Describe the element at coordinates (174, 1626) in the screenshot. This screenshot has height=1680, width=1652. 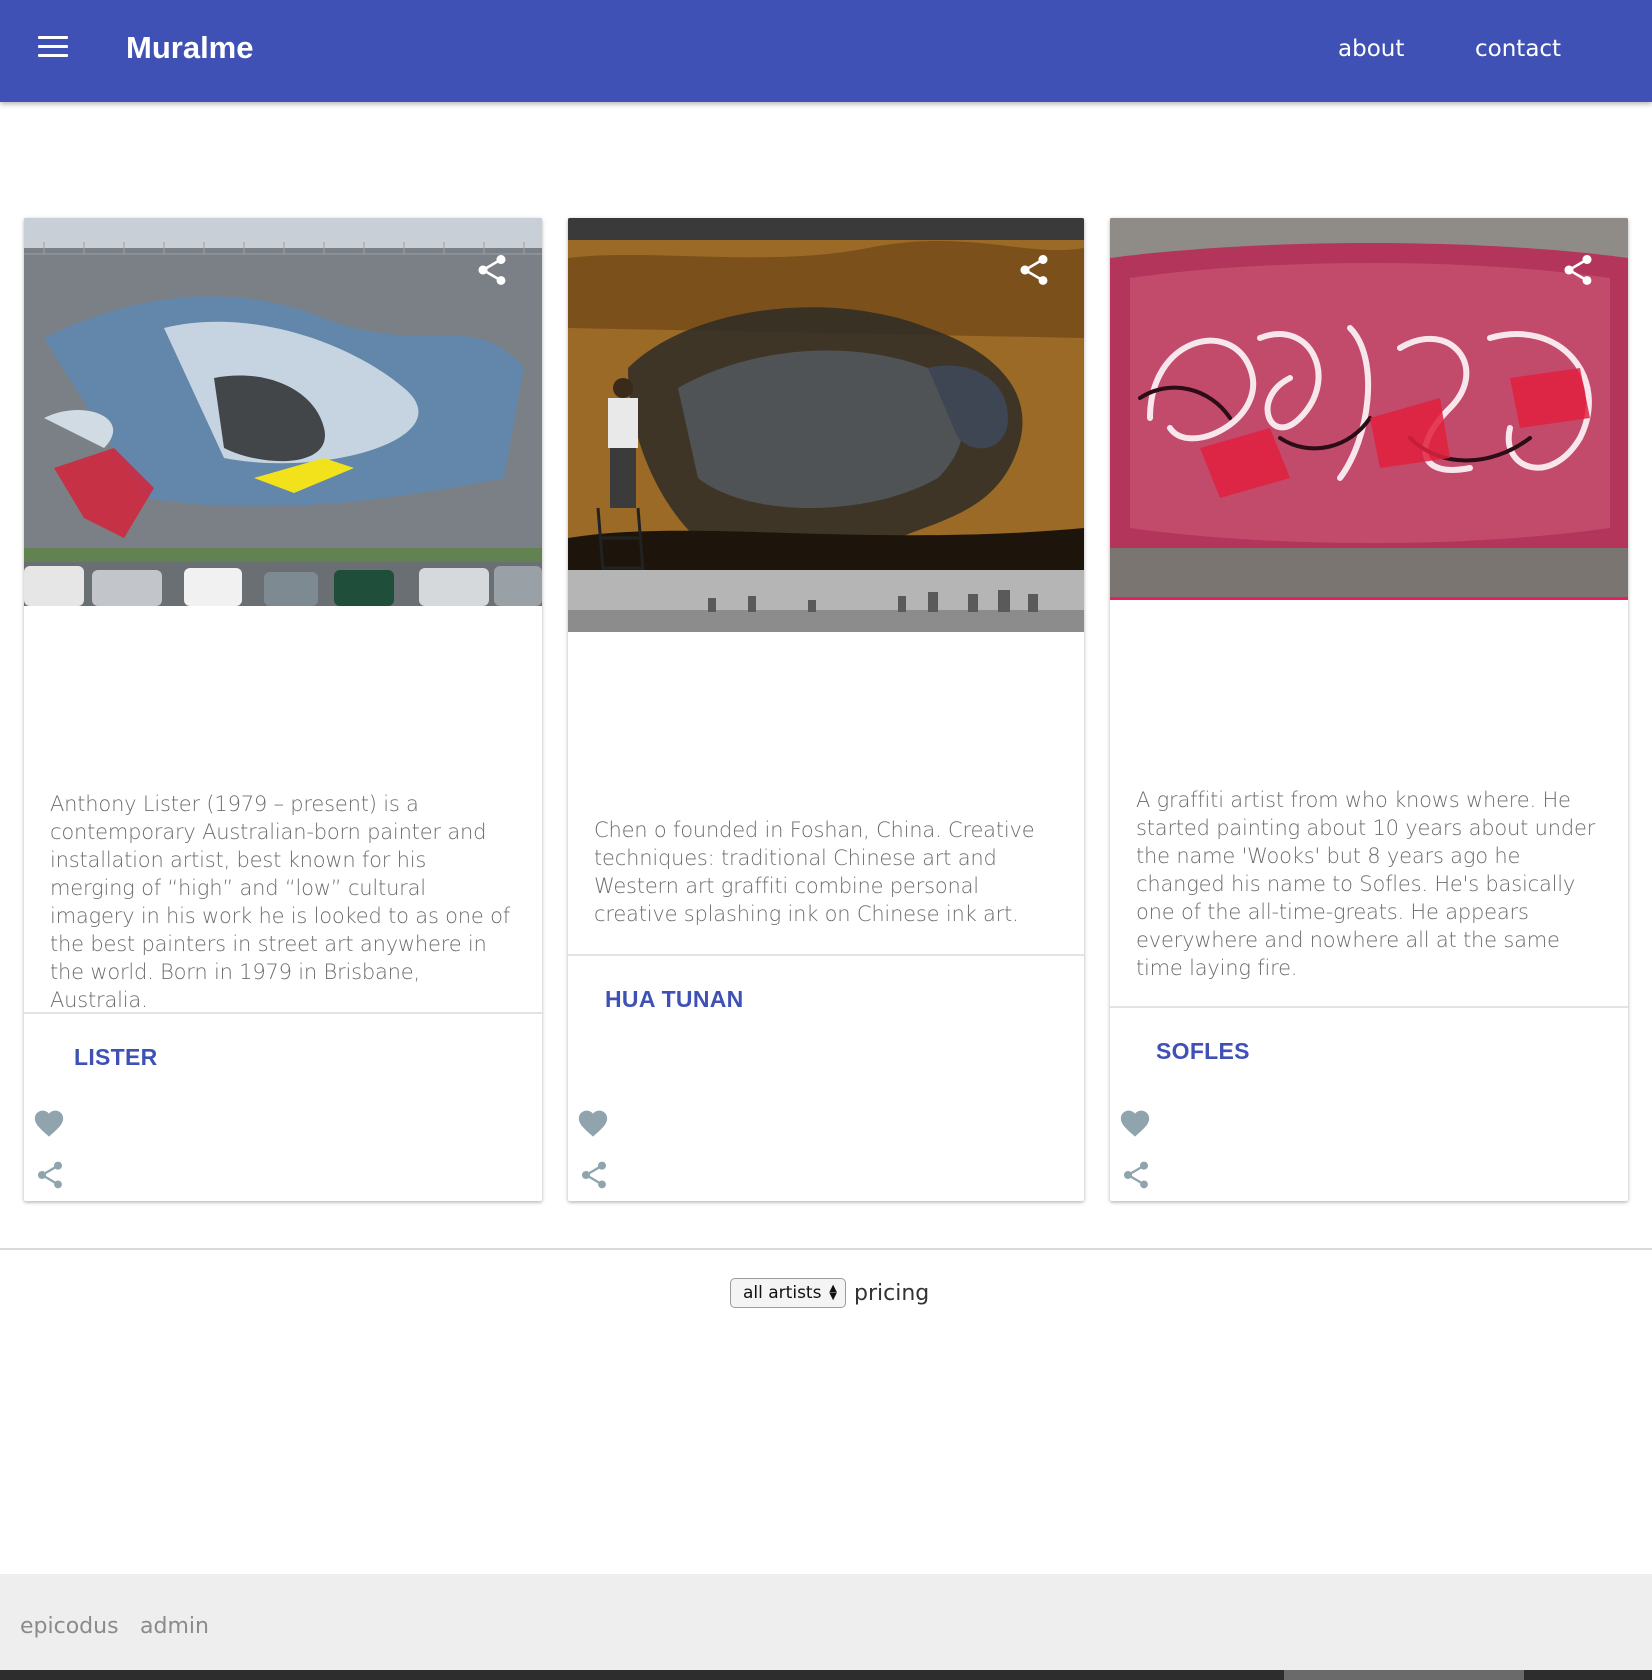
I see `footer-link-admin: admin` at that location.